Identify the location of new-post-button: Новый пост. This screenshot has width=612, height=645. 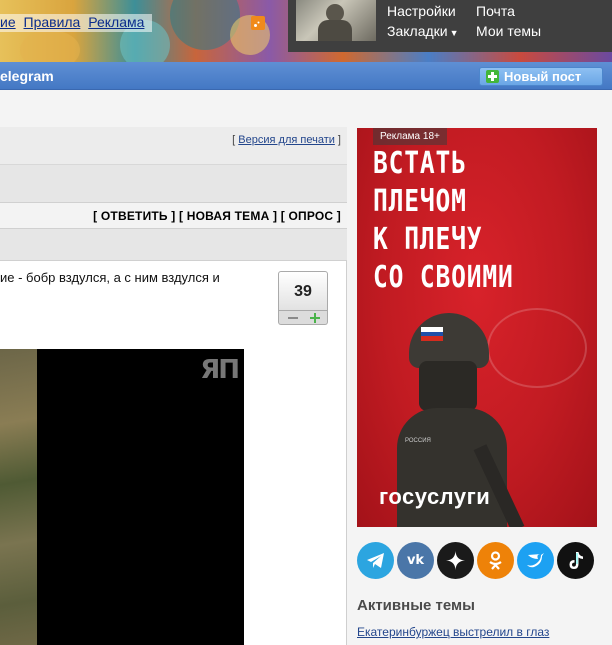
(541, 76).